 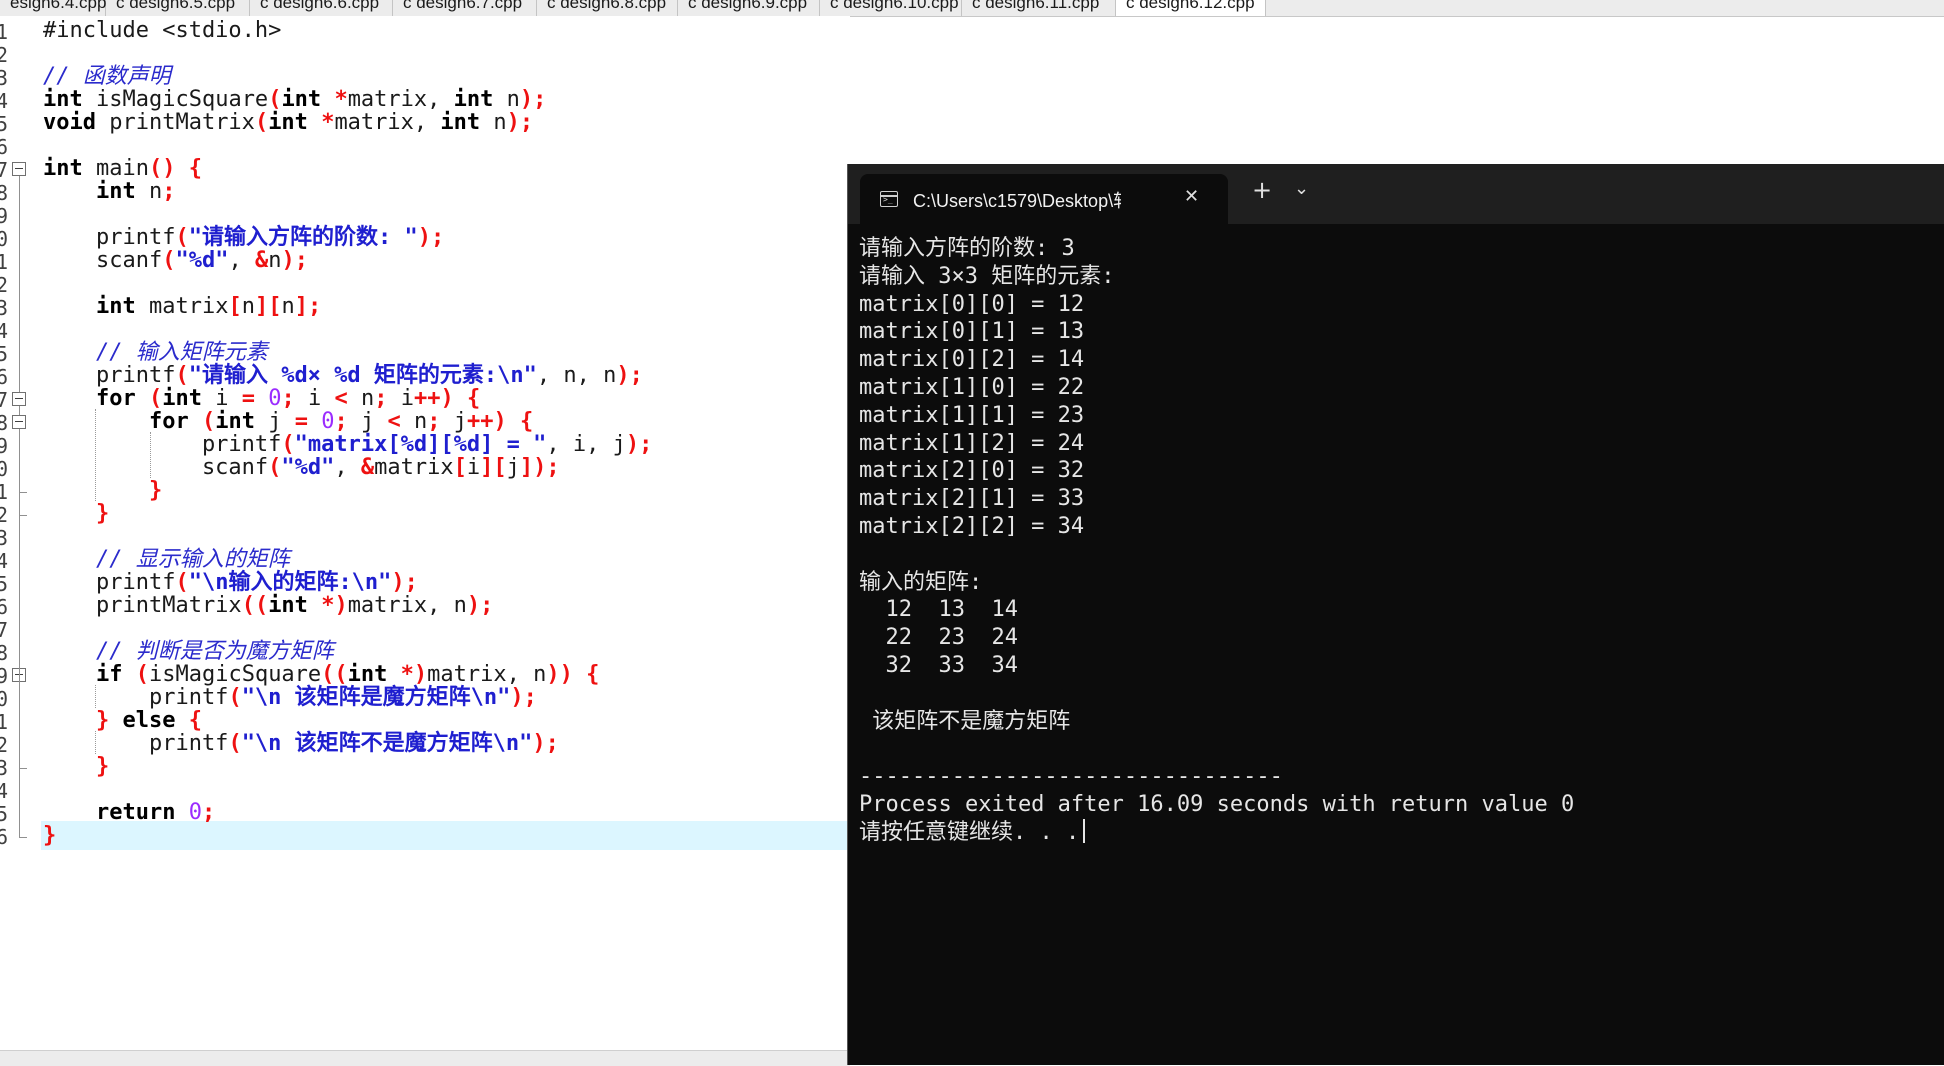 I want to click on terminal-line: 该矩阵不是魔方矩阵, so click(x=965, y=721).